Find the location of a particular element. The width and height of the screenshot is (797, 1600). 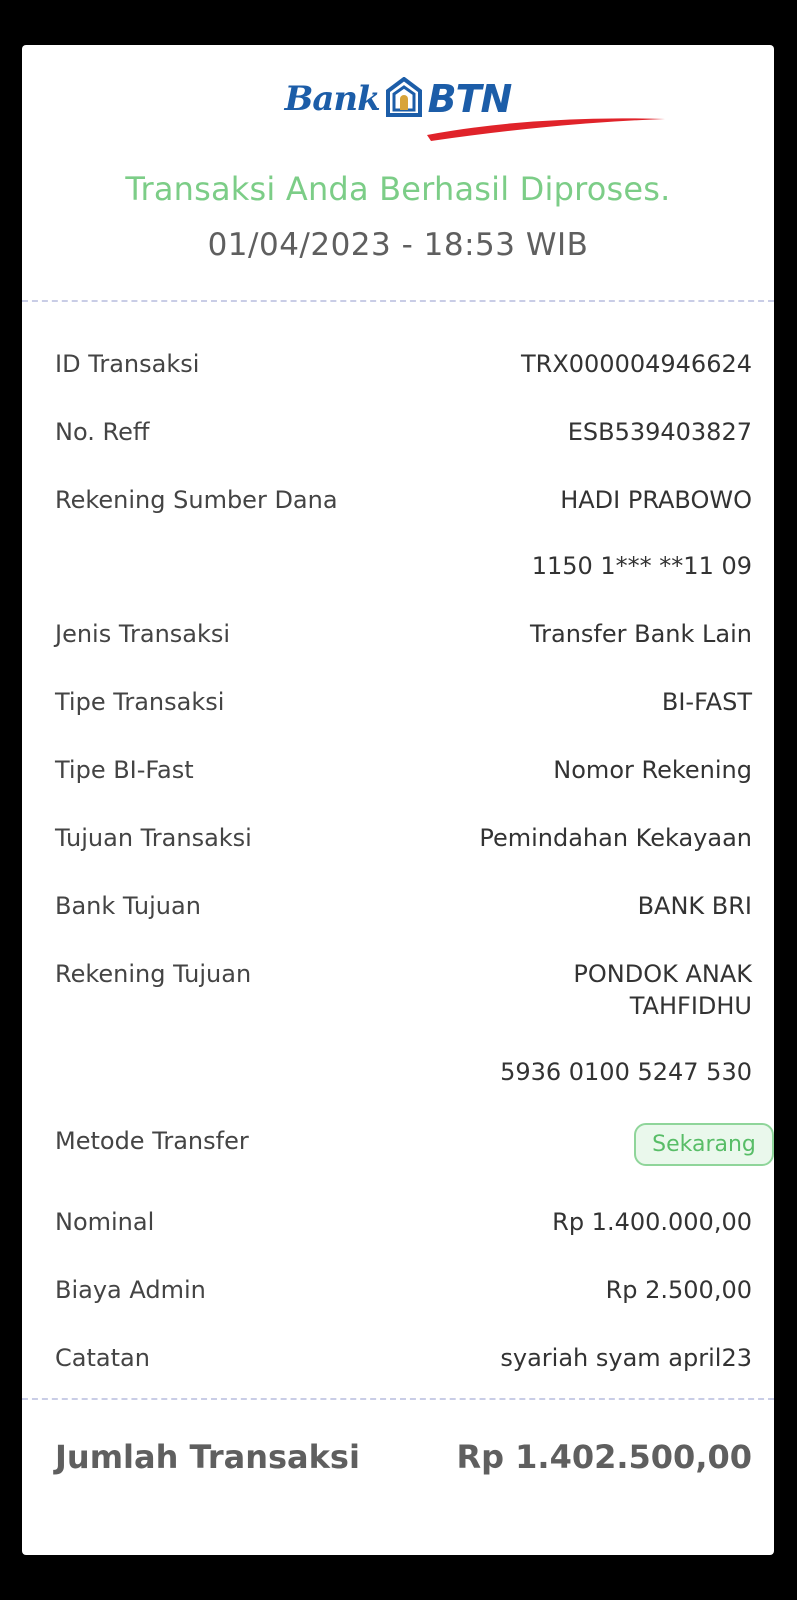

label-rekening-tujuan: Rekening Tujuan is located at coordinates (153, 974).